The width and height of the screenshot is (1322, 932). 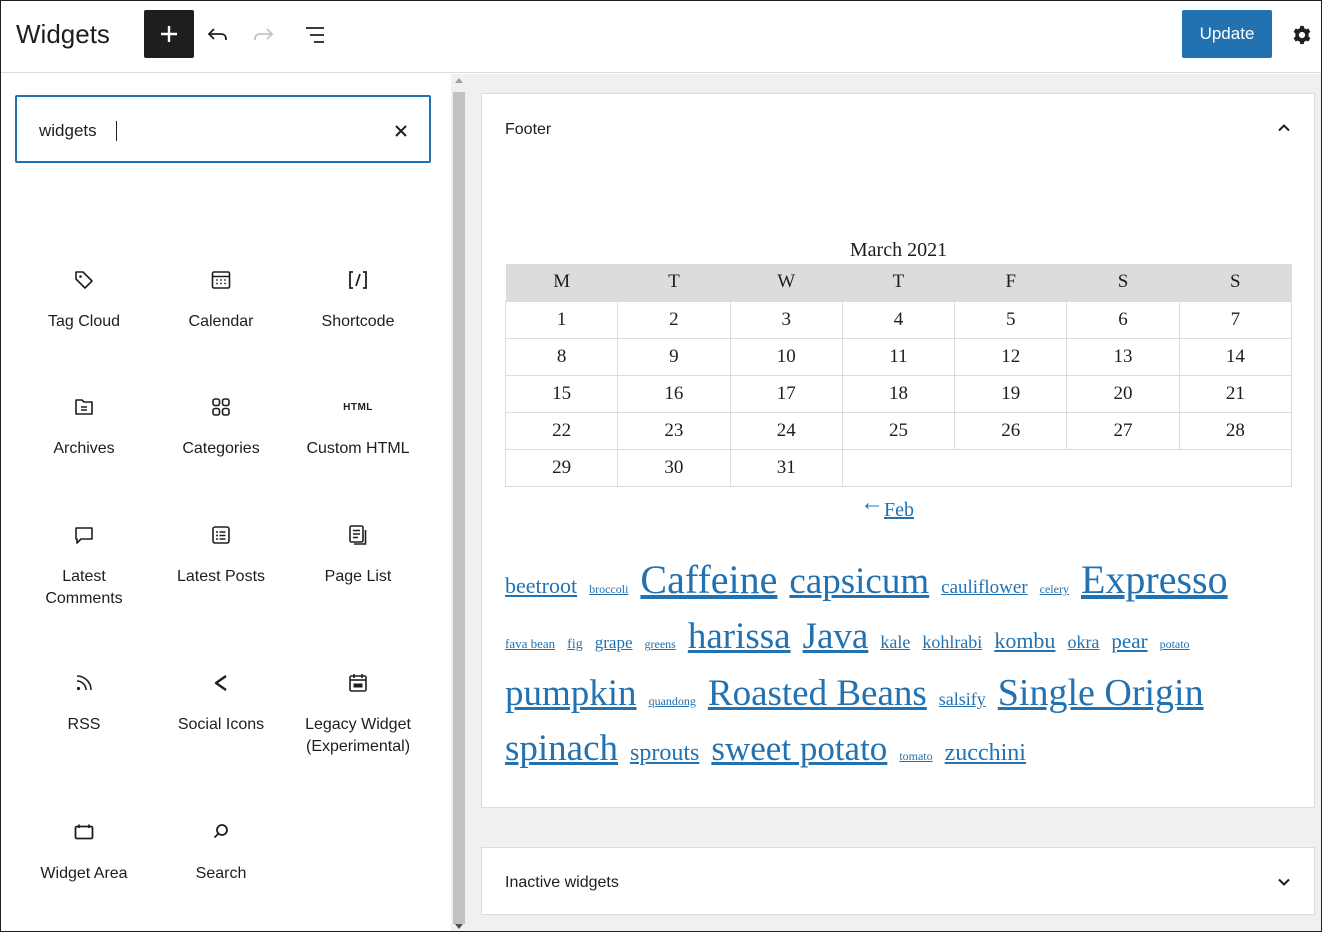 What do you see at coordinates (221, 851) in the screenshot?
I see `block-search: Search` at bounding box center [221, 851].